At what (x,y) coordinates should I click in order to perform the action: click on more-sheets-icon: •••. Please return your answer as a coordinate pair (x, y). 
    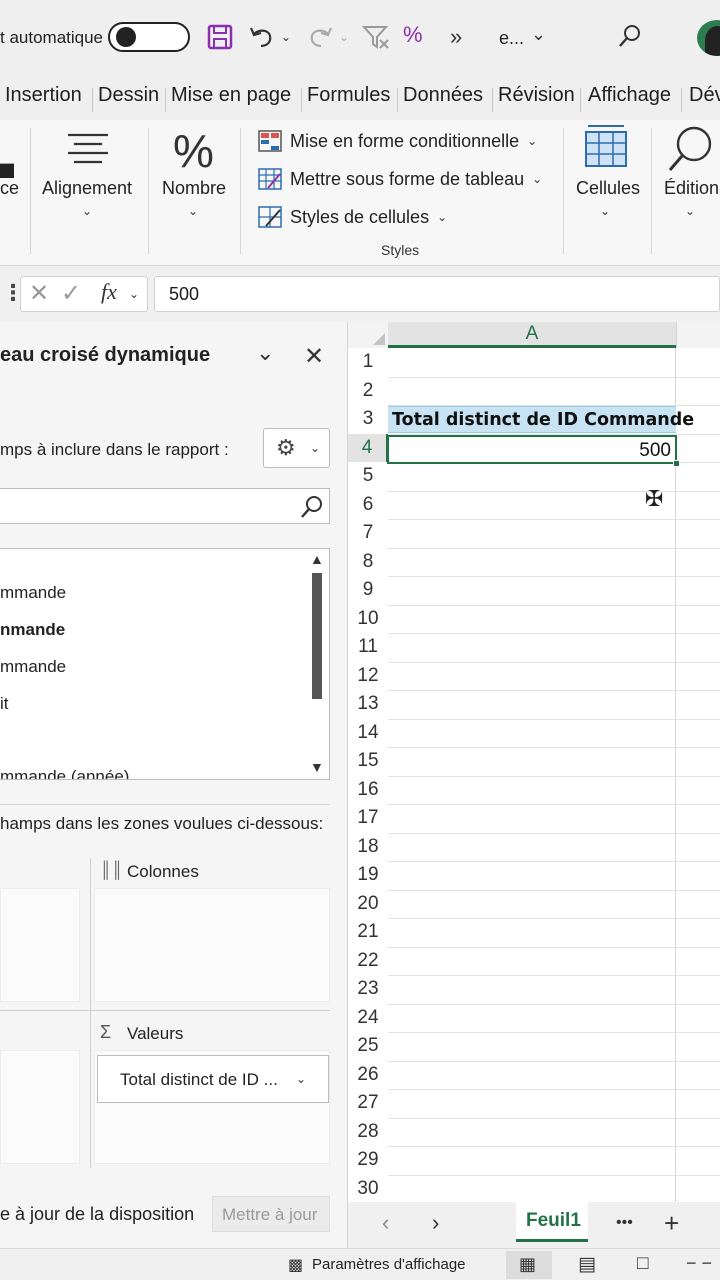
    Looking at the image, I should click on (624, 1223).